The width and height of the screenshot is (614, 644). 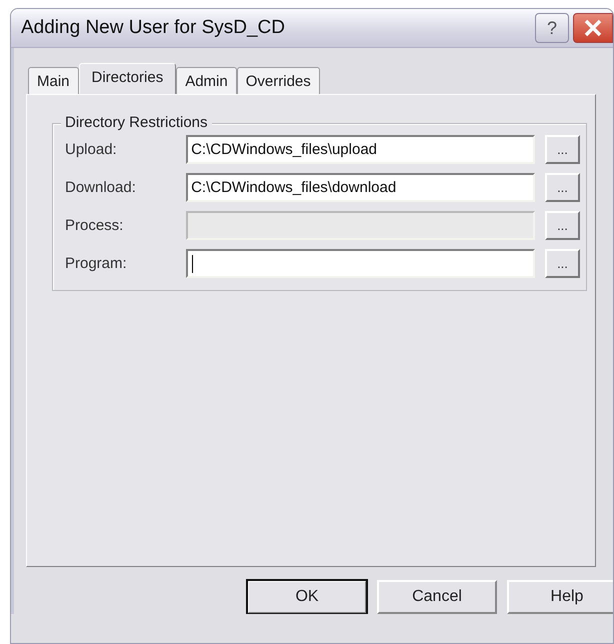 I want to click on group-title: Directory Restrictions, so click(x=136, y=122).